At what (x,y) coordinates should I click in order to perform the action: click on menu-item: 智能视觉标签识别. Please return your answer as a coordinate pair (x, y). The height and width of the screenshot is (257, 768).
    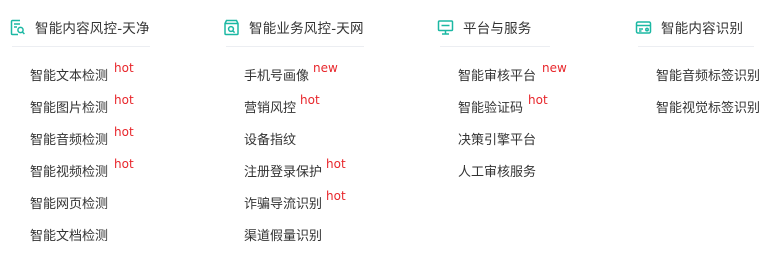
    Looking at the image, I should click on (708, 109).